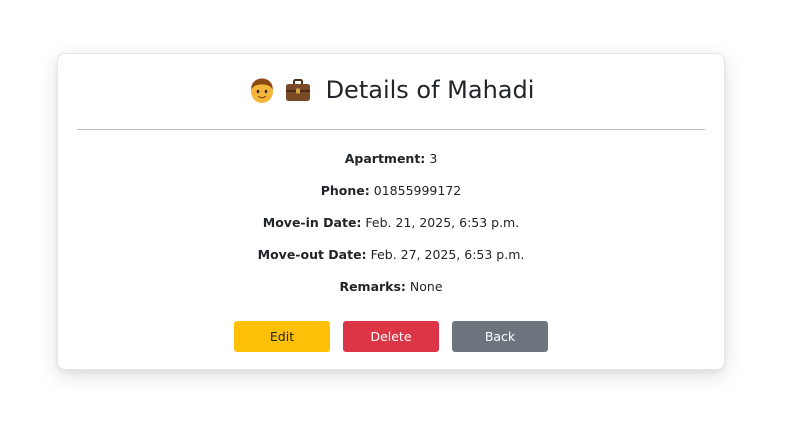  I want to click on remarks-row: Remarks: None, so click(391, 286).